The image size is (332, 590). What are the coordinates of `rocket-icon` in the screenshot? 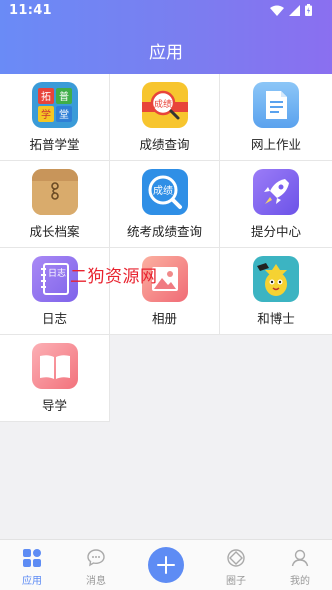 It's located at (276, 192).